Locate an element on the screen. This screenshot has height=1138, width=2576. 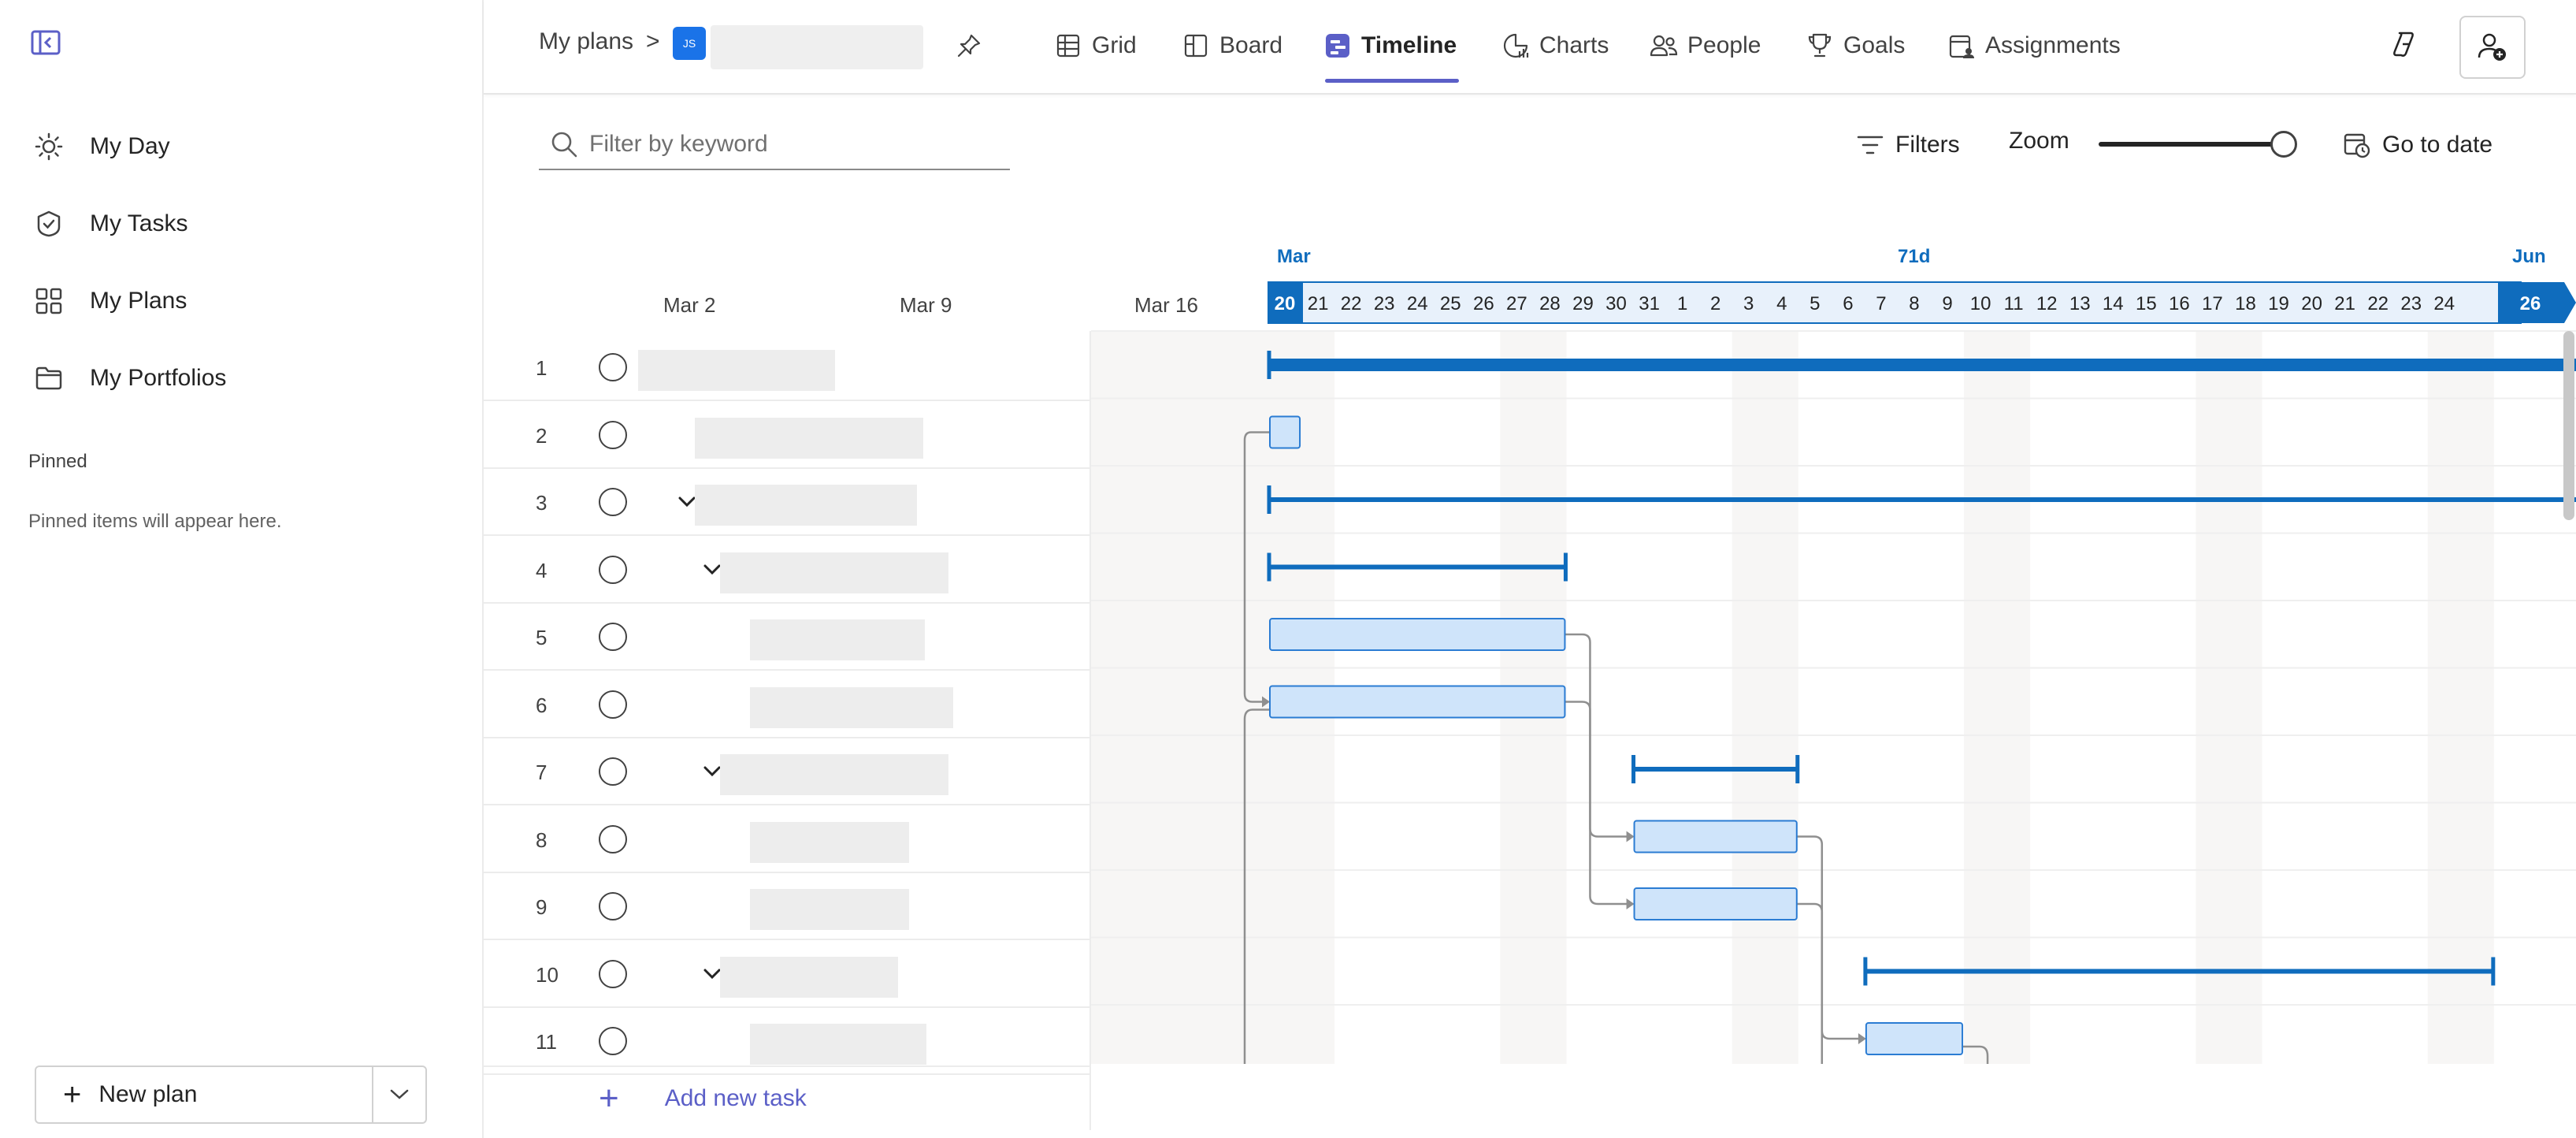
tab-label: Board is located at coordinates (1251, 45).